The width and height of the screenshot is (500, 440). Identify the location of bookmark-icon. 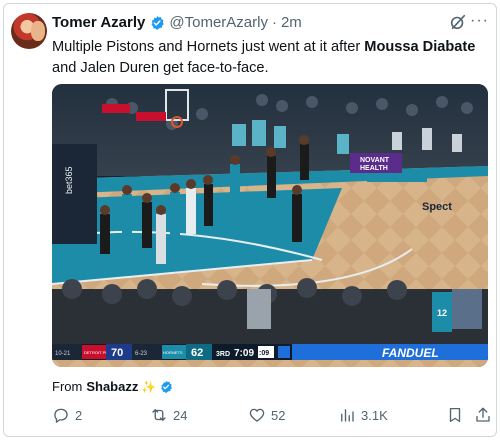
(455, 415).